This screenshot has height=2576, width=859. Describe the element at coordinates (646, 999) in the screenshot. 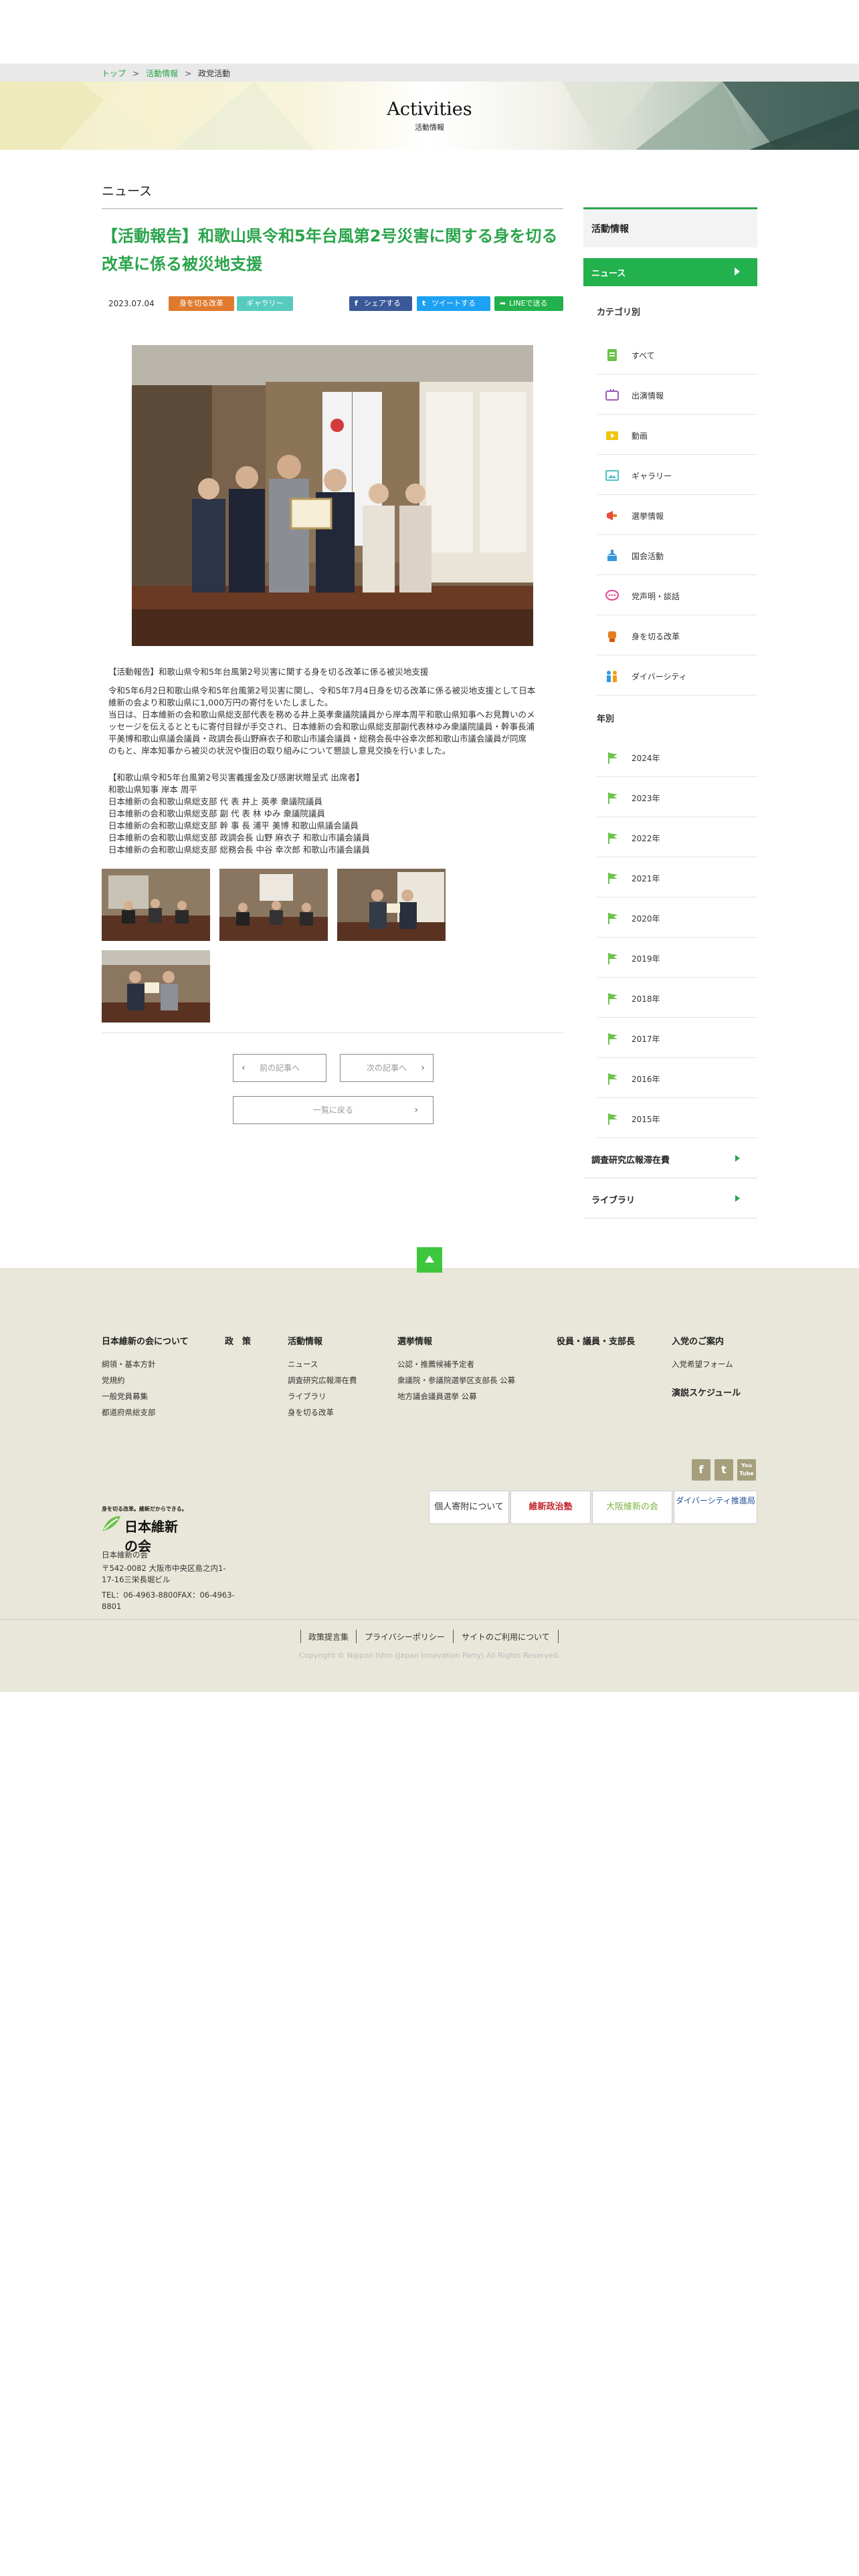

I see `year-label: 2018年` at that location.